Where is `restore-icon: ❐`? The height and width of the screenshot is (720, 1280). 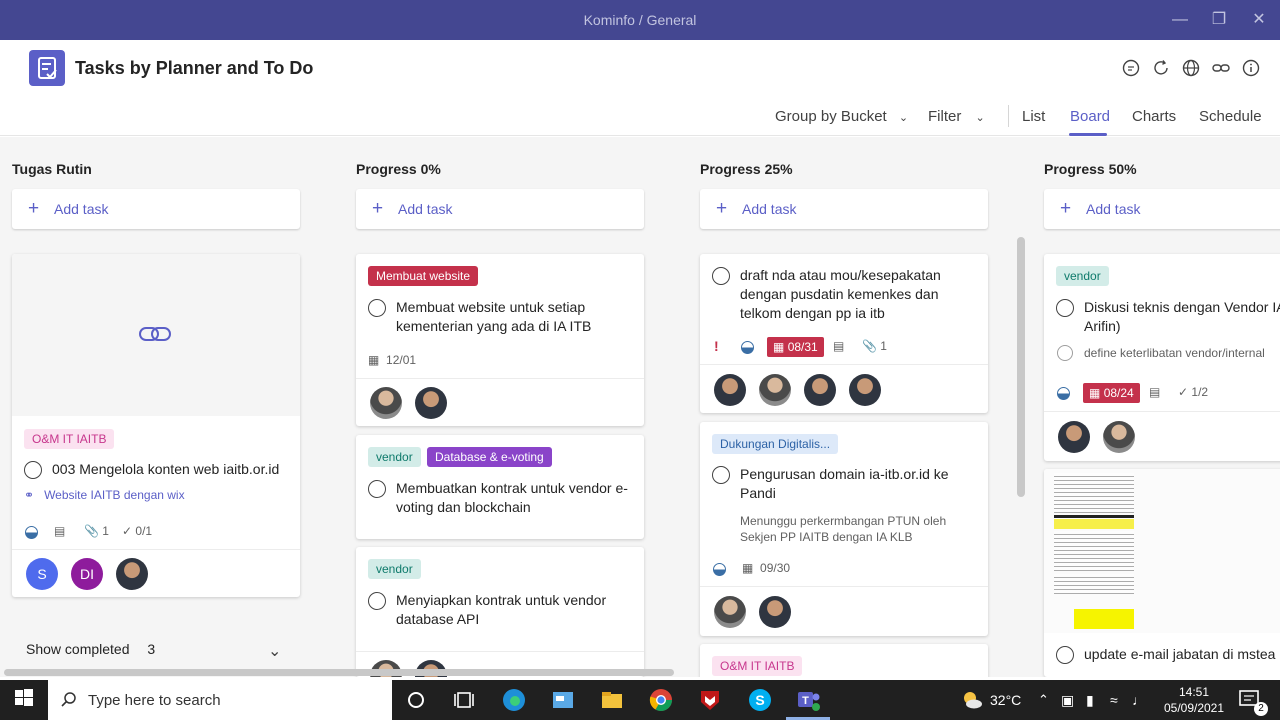
restore-icon: ❐ is located at coordinates (1219, 20).